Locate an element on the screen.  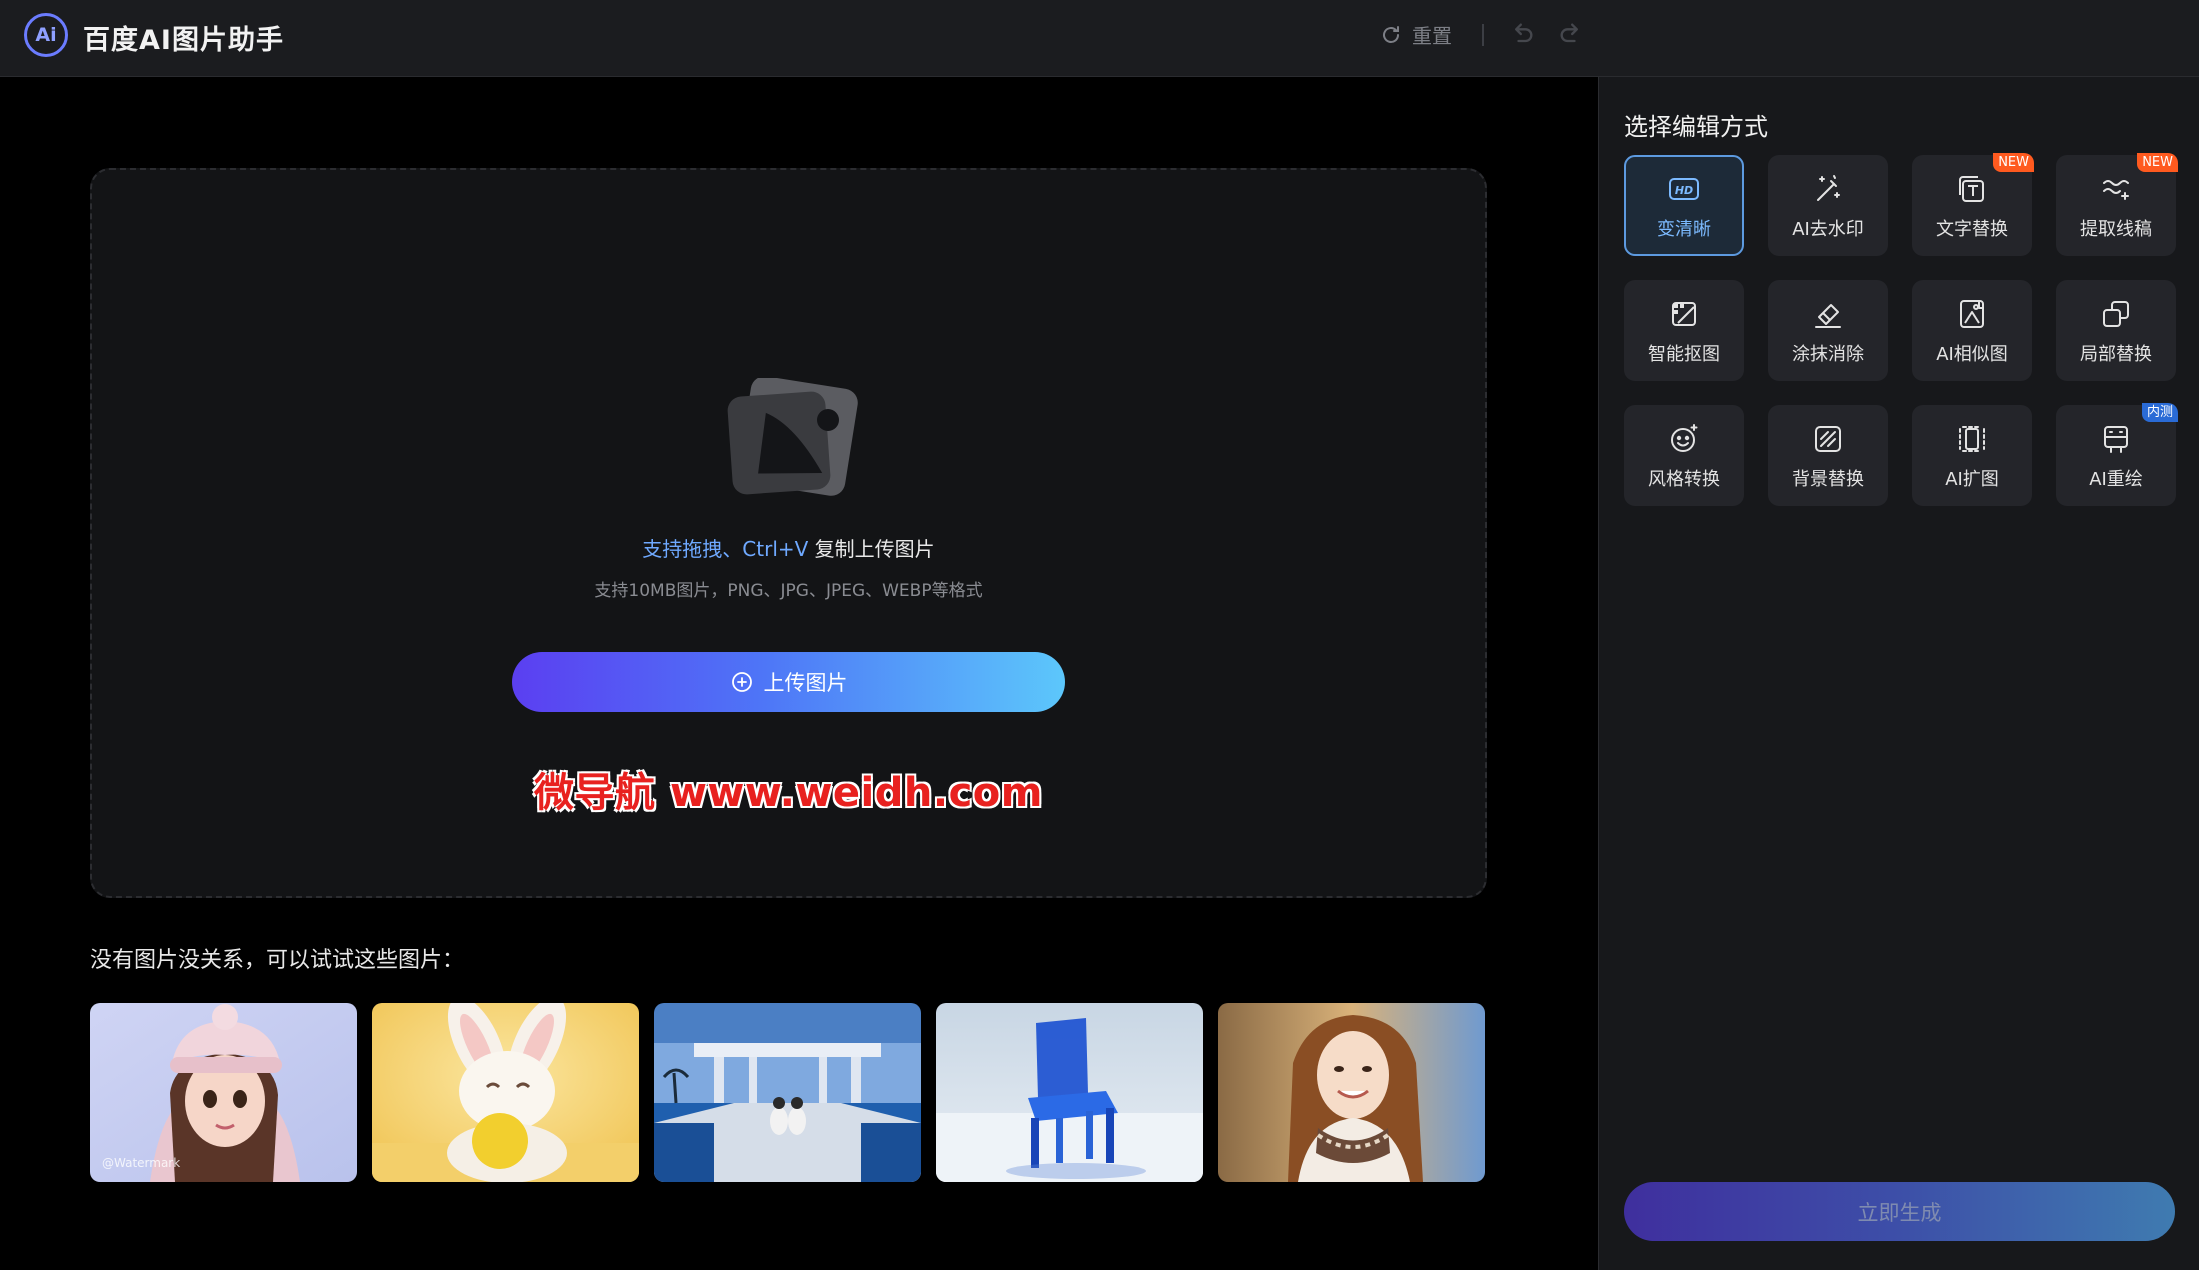
sample-woman-scarf is located at coordinates (1351, 1092).